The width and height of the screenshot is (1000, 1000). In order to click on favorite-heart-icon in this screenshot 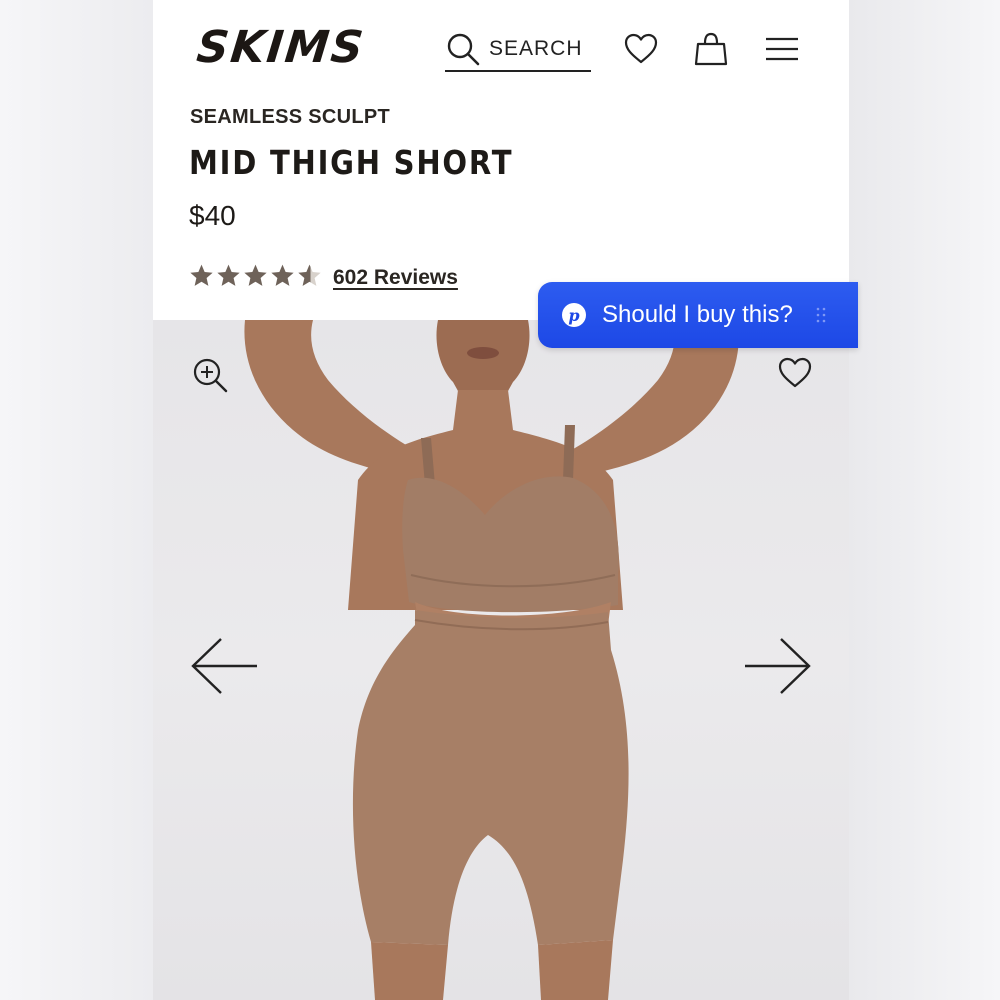, I will do `click(795, 373)`.